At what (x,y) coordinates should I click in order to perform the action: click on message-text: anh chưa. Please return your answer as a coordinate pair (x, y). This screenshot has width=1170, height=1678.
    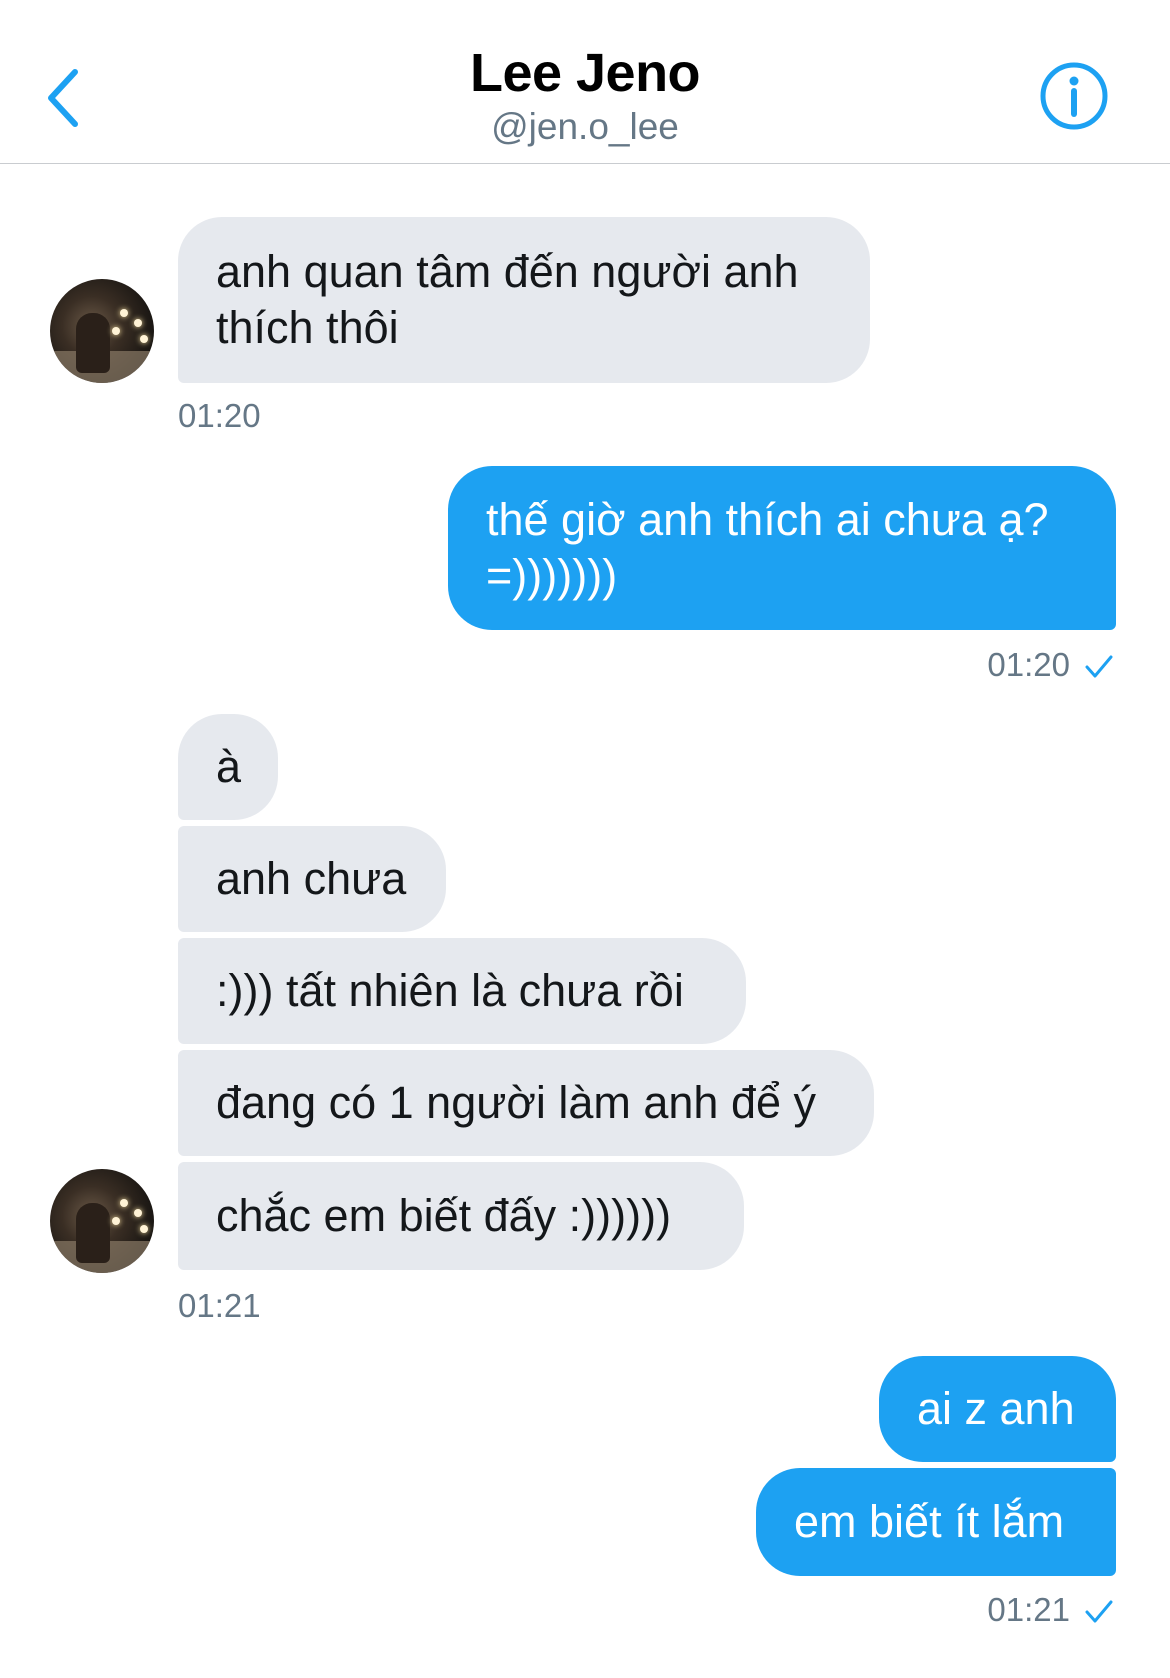
    Looking at the image, I should click on (311, 878).